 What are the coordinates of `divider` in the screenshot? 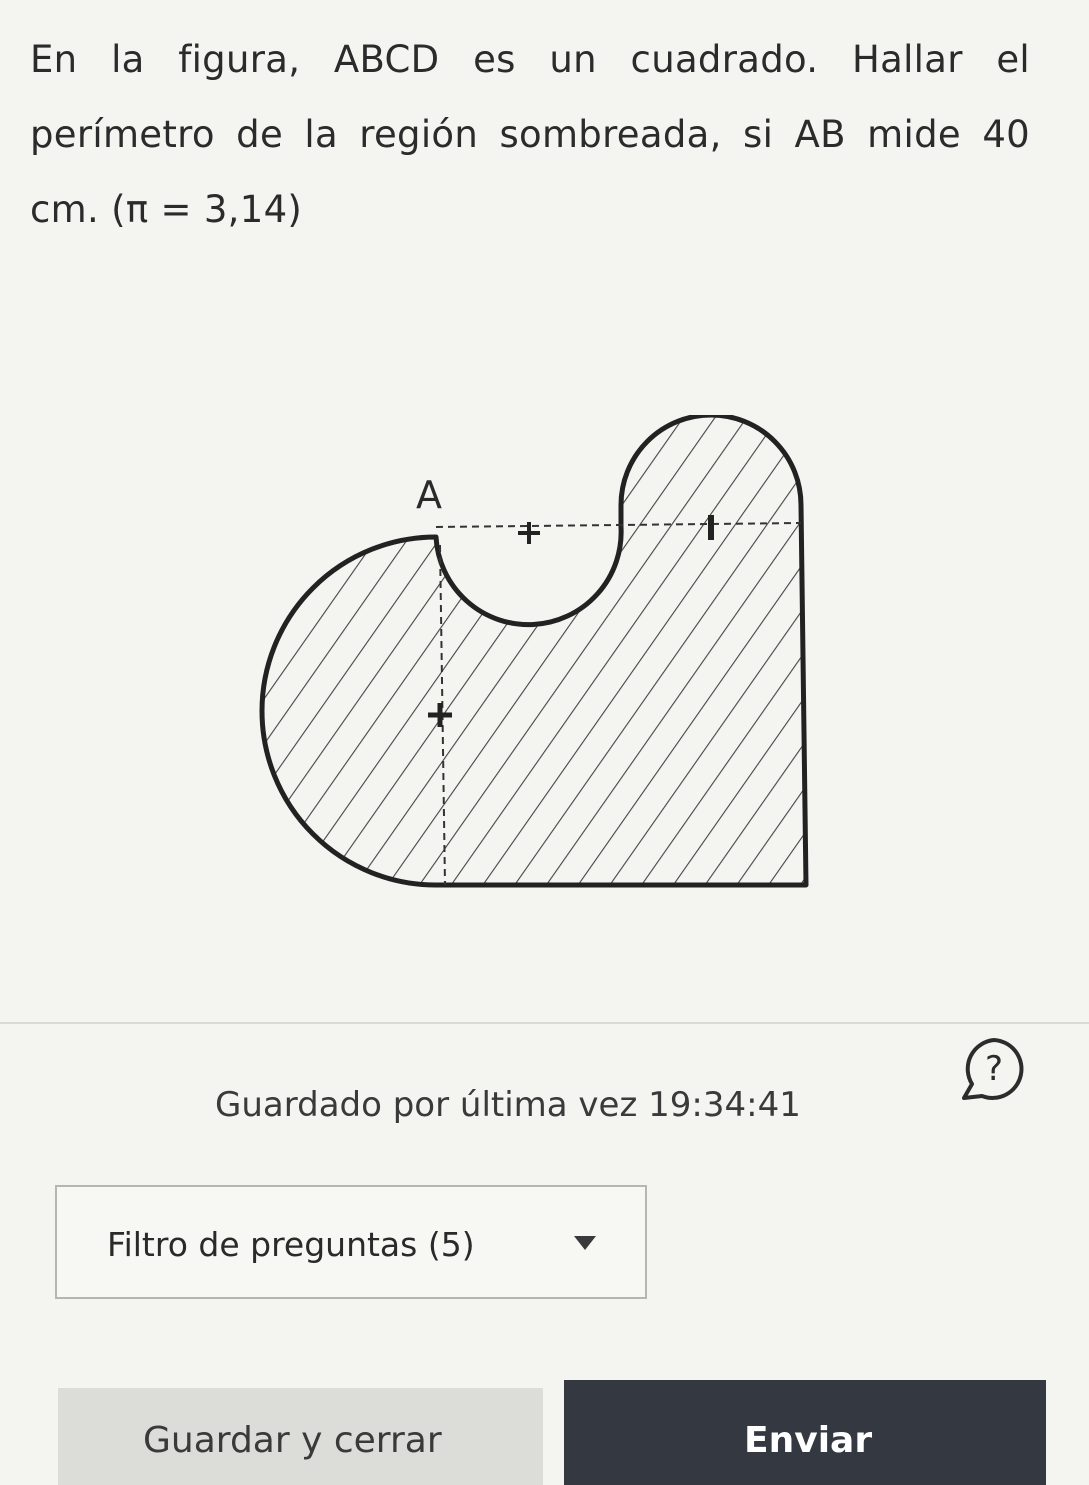 It's located at (544, 1023).